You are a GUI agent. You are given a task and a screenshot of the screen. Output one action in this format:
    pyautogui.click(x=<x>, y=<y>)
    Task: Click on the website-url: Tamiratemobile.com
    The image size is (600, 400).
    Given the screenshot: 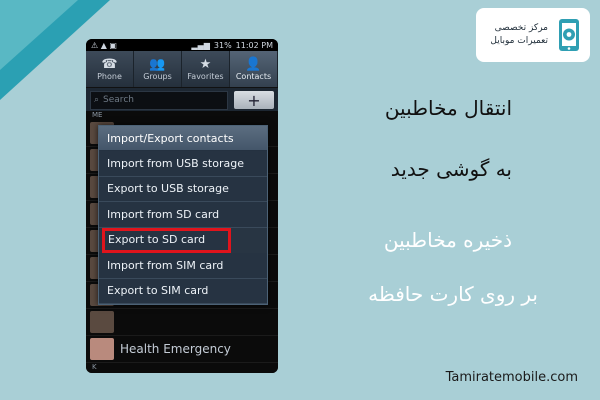 What is the action you would take?
    pyautogui.click(x=511, y=377)
    